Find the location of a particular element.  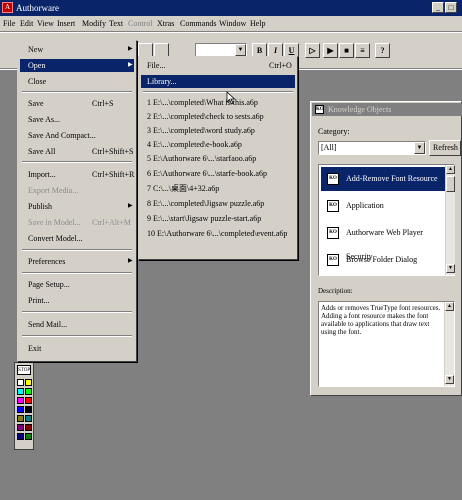

functions-icon: ≡ is located at coordinates (362, 50).